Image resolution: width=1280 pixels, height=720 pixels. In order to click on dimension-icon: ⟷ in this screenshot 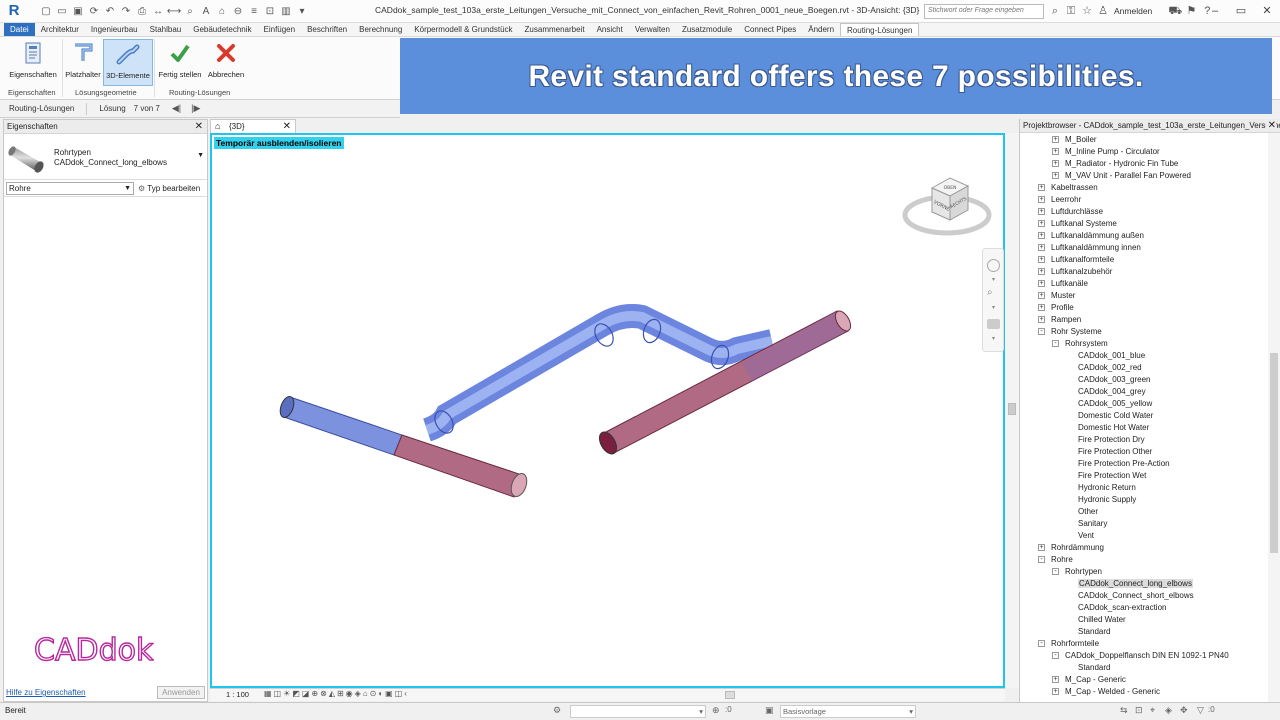, I will do `click(174, 11)`.